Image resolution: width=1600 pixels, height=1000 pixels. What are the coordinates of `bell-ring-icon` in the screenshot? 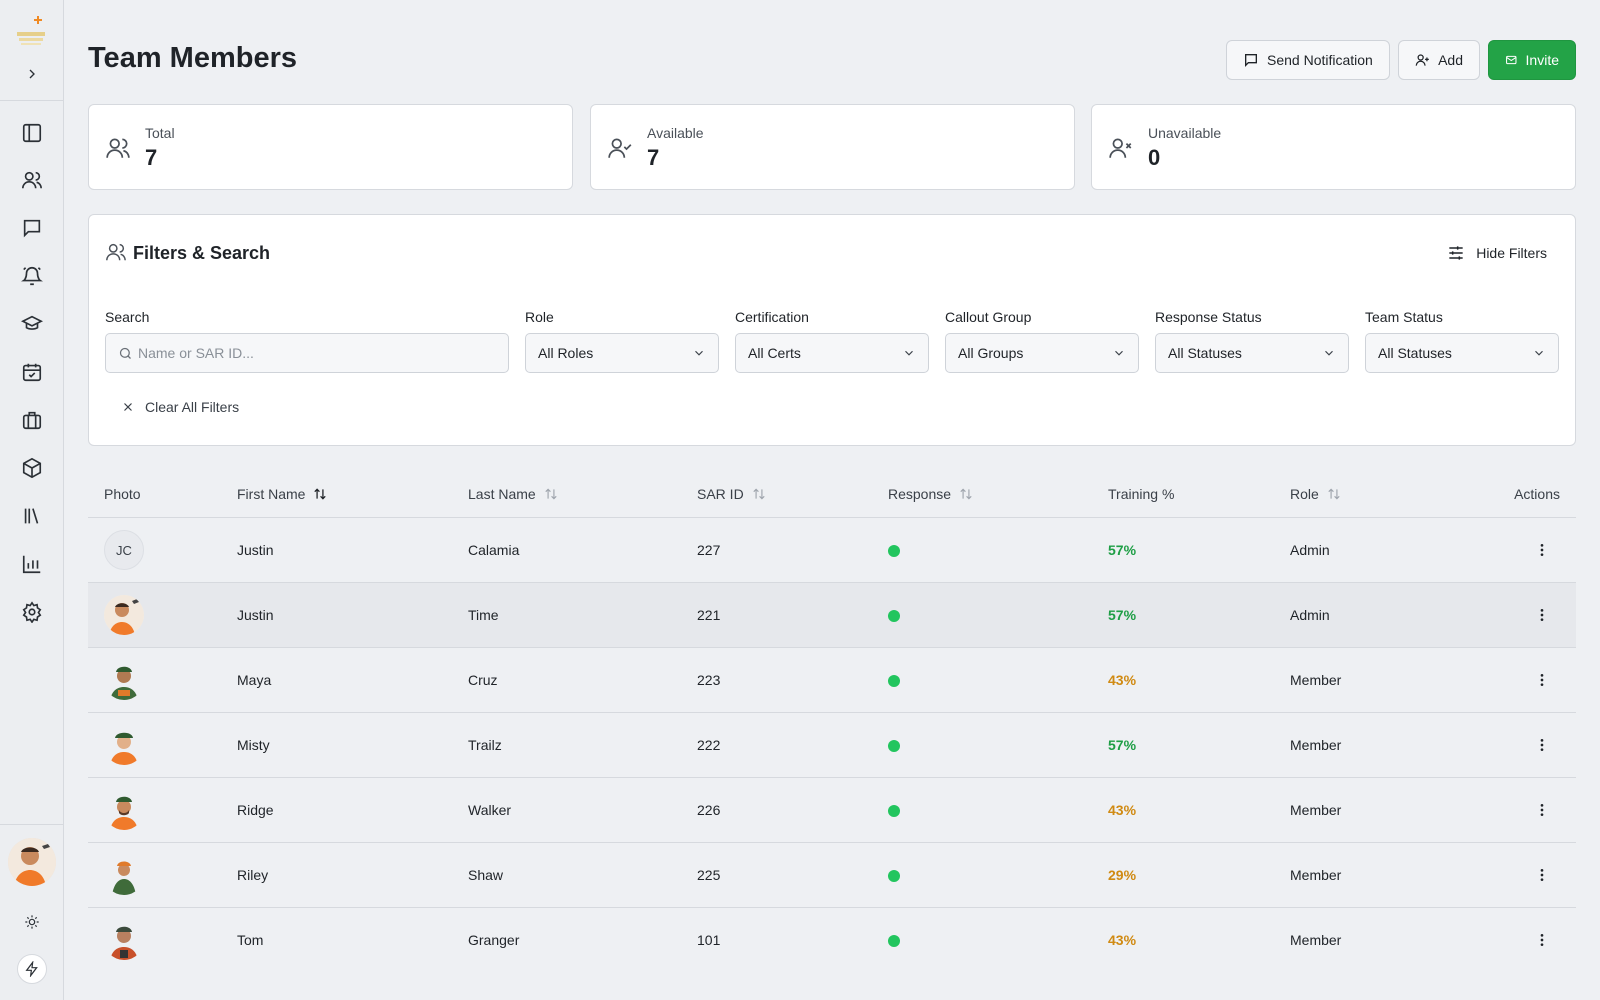 It's located at (32, 276).